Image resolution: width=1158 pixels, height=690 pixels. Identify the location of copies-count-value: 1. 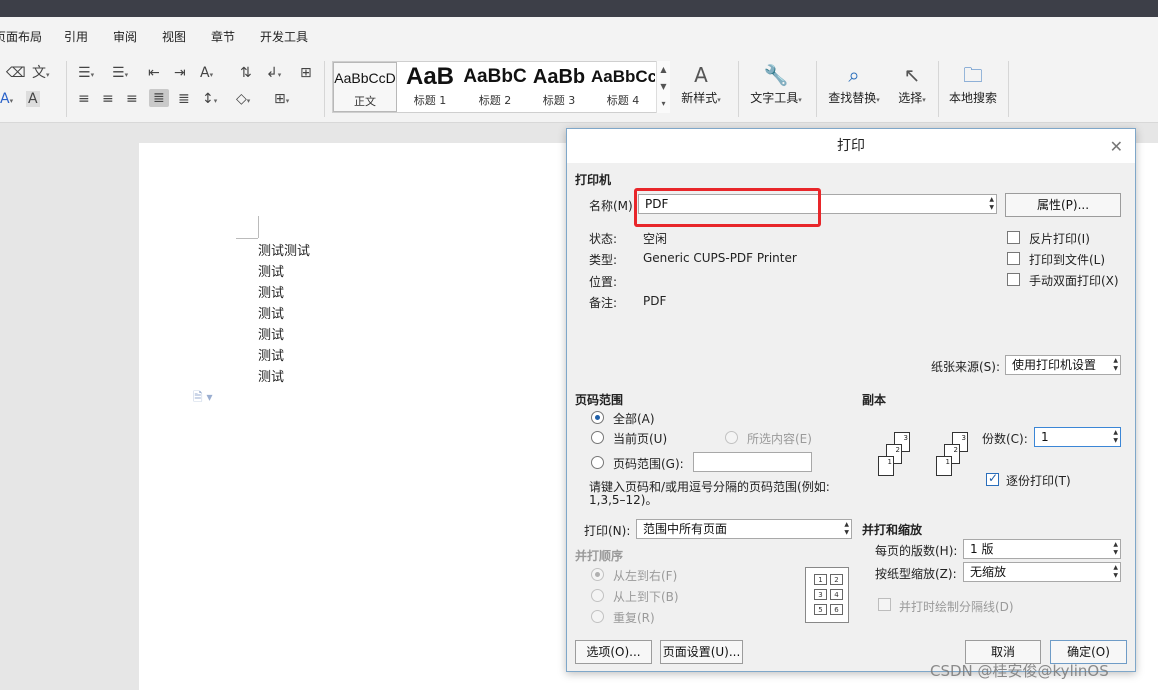
(1045, 437).